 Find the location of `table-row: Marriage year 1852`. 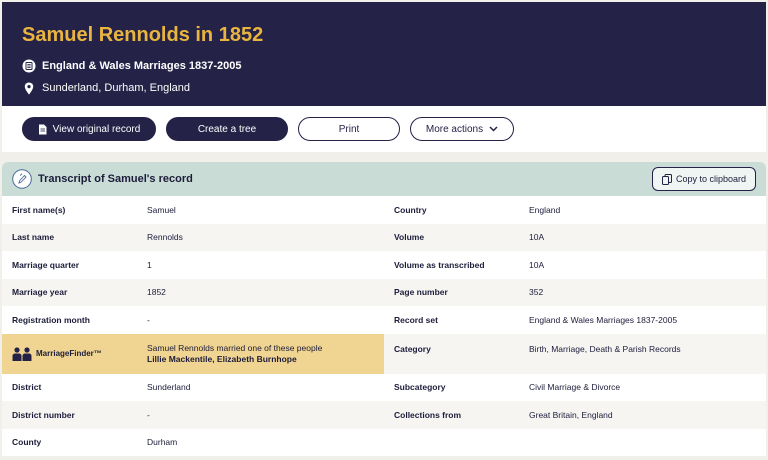

table-row: Marriage year 1852 is located at coordinates (193, 292).